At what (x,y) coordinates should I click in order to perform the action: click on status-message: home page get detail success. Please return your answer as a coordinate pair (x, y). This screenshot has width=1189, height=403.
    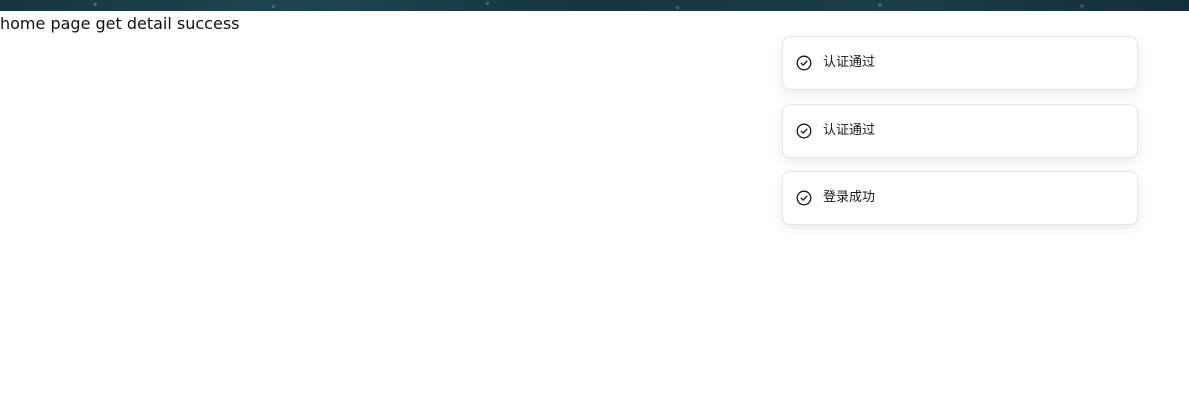
    Looking at the image, I should click on (120, 23).